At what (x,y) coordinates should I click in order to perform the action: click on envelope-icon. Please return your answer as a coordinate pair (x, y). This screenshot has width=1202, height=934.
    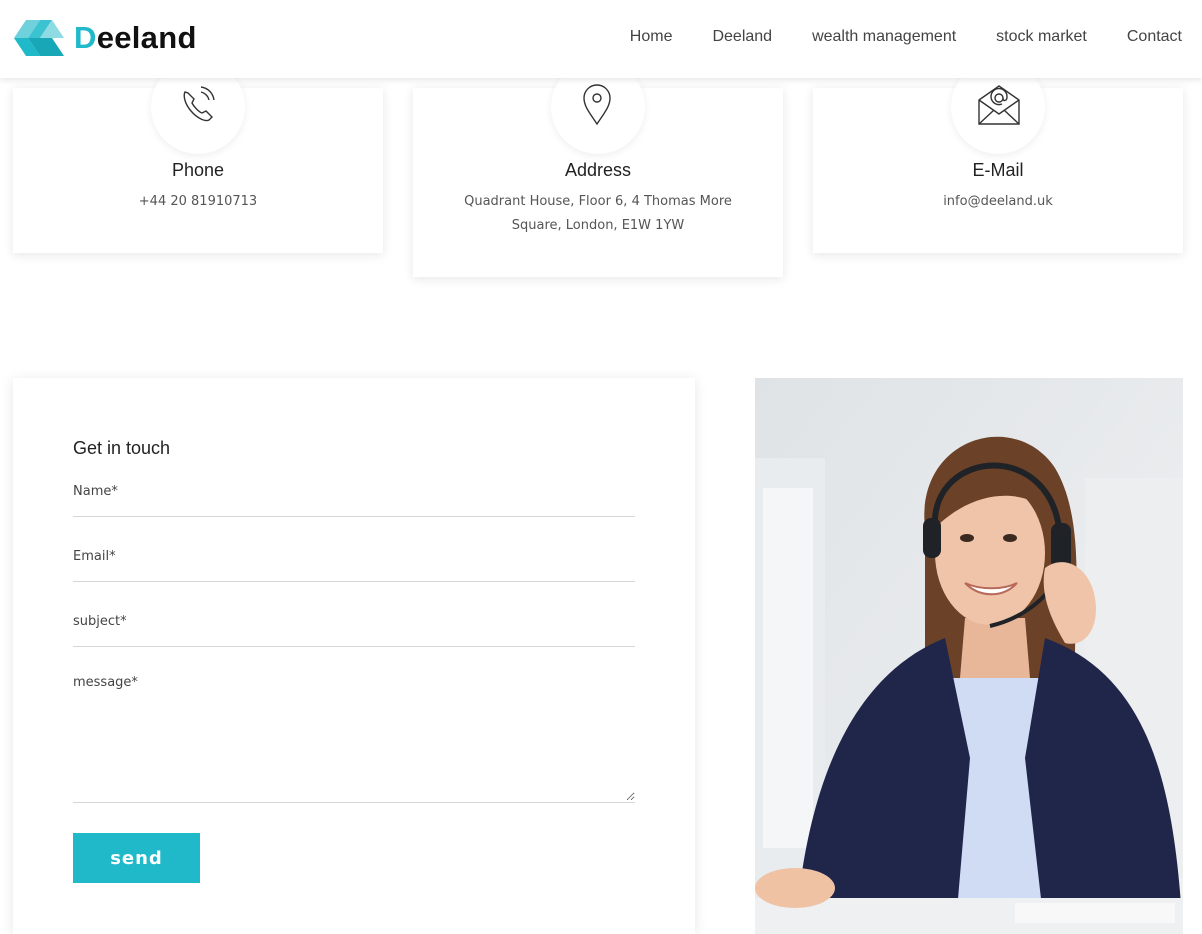
    Looking at the image, I should click on (999, 105).